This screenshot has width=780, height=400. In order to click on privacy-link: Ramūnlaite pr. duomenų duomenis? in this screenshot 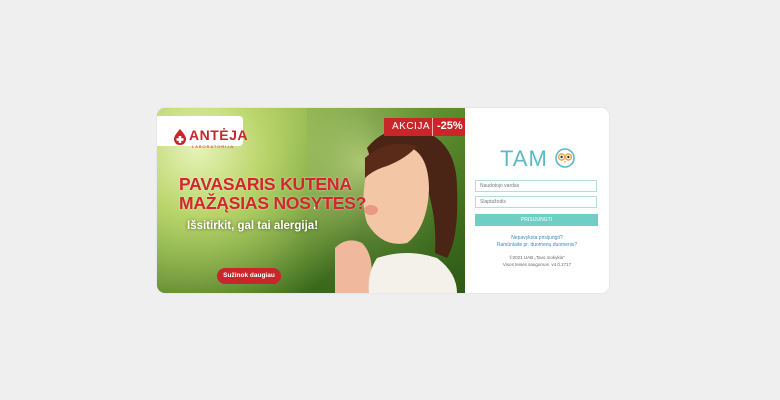, I will do `click(537, 245)`.